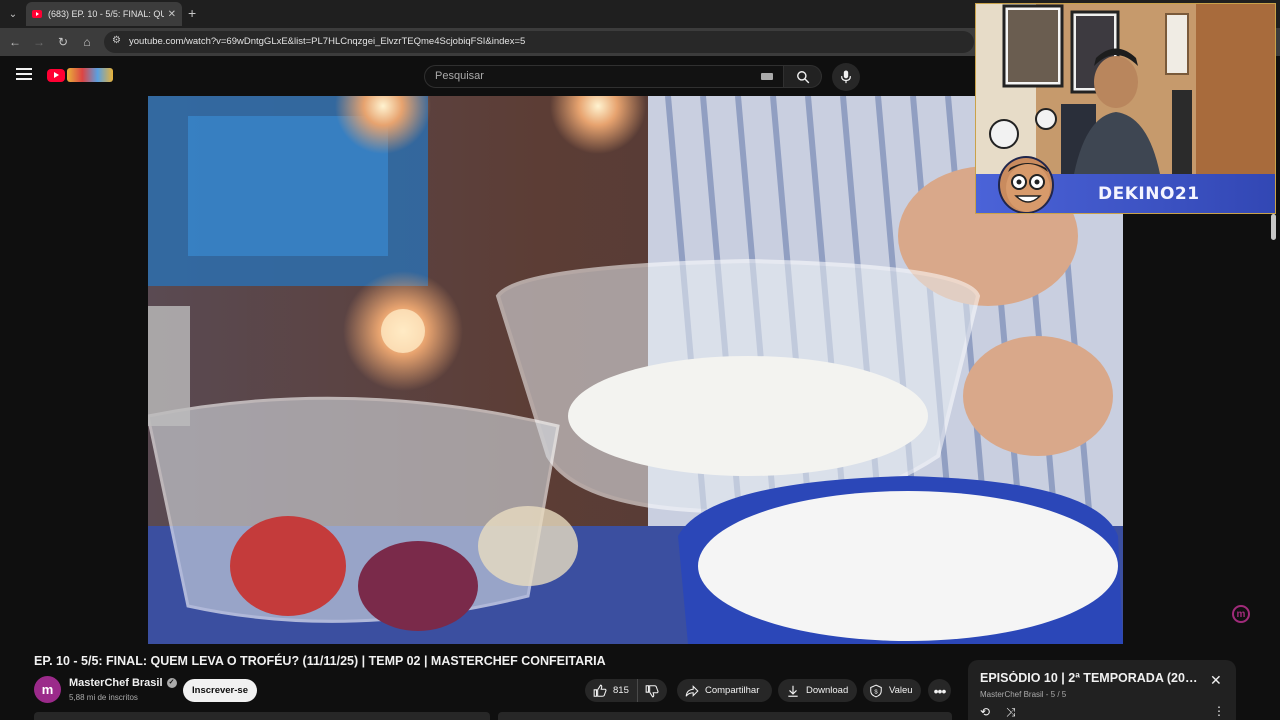 The image size is (1280, 720). What do you see at coordinates (24, 76) in the screenshot?
I see `menu-hamburger-icon` at bounding box center [24, 76].